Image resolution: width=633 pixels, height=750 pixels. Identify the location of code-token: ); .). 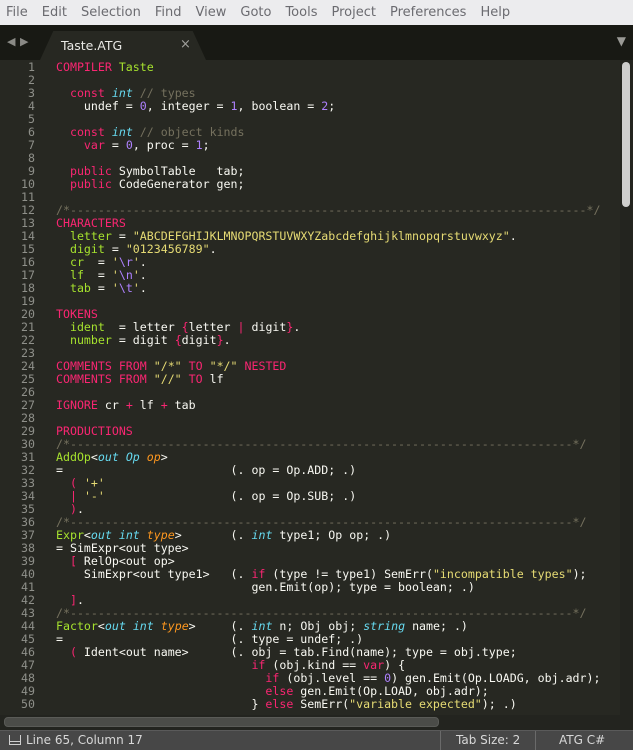
(499, 704).